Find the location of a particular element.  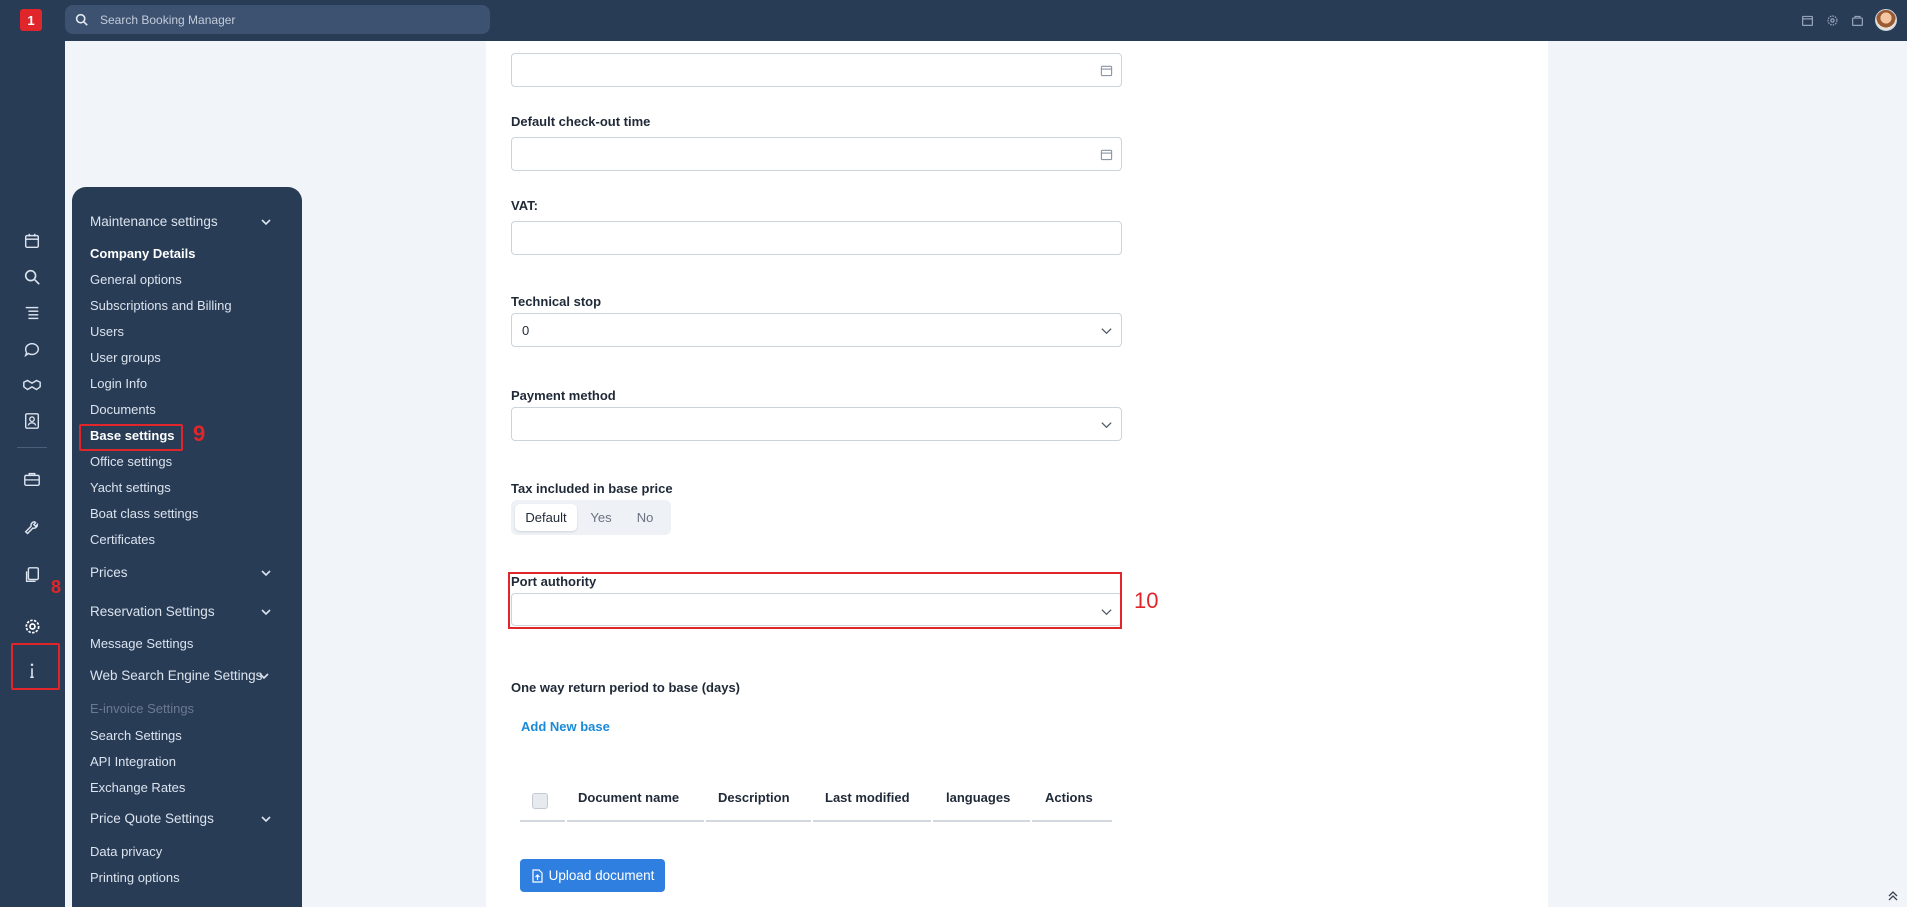

tax-included-label: Tax included in base price is located at coordinates (592, 488).